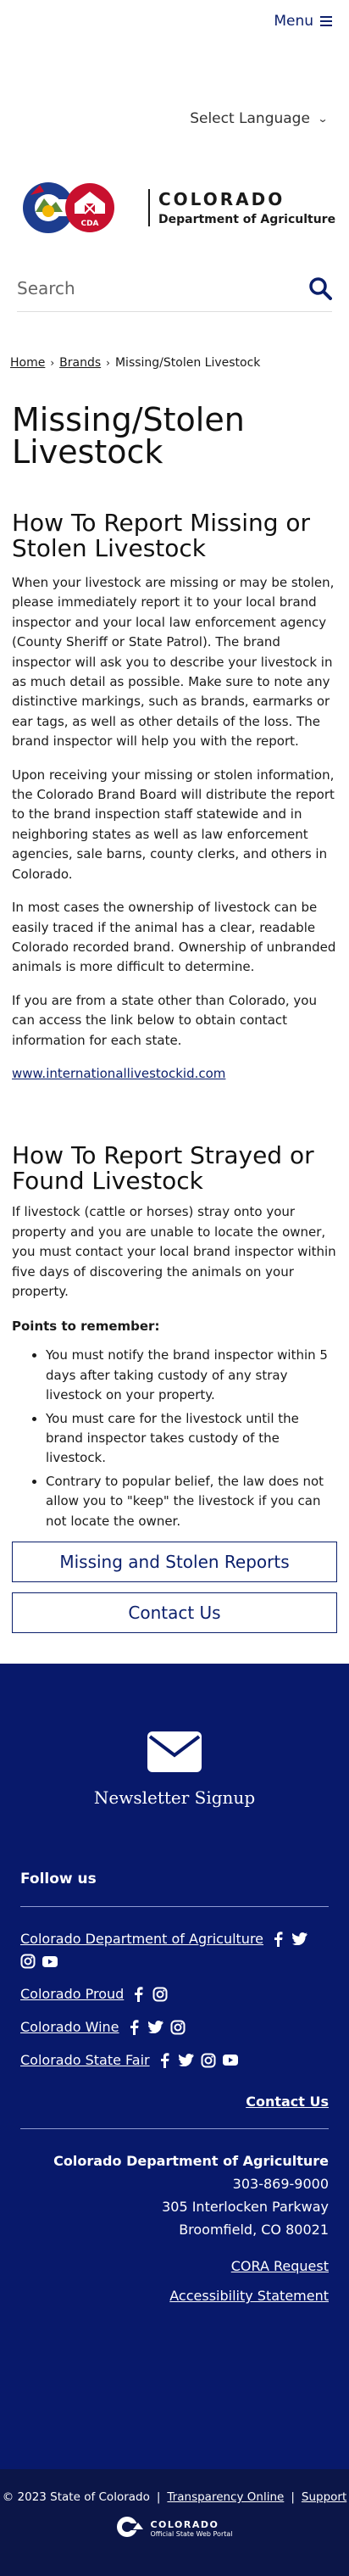  Describe the element at coordinates (184, 2525) in the screenshot. I see `portal-line-1: COLORADO` at that location.